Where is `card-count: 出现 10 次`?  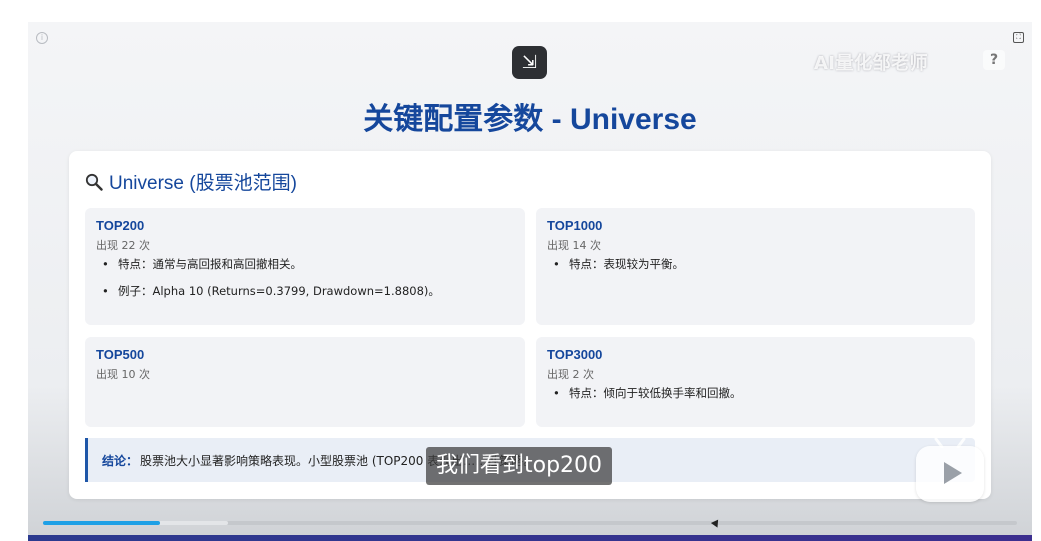 card-count: 出现 10 次 is located at coordinates (123, 374).